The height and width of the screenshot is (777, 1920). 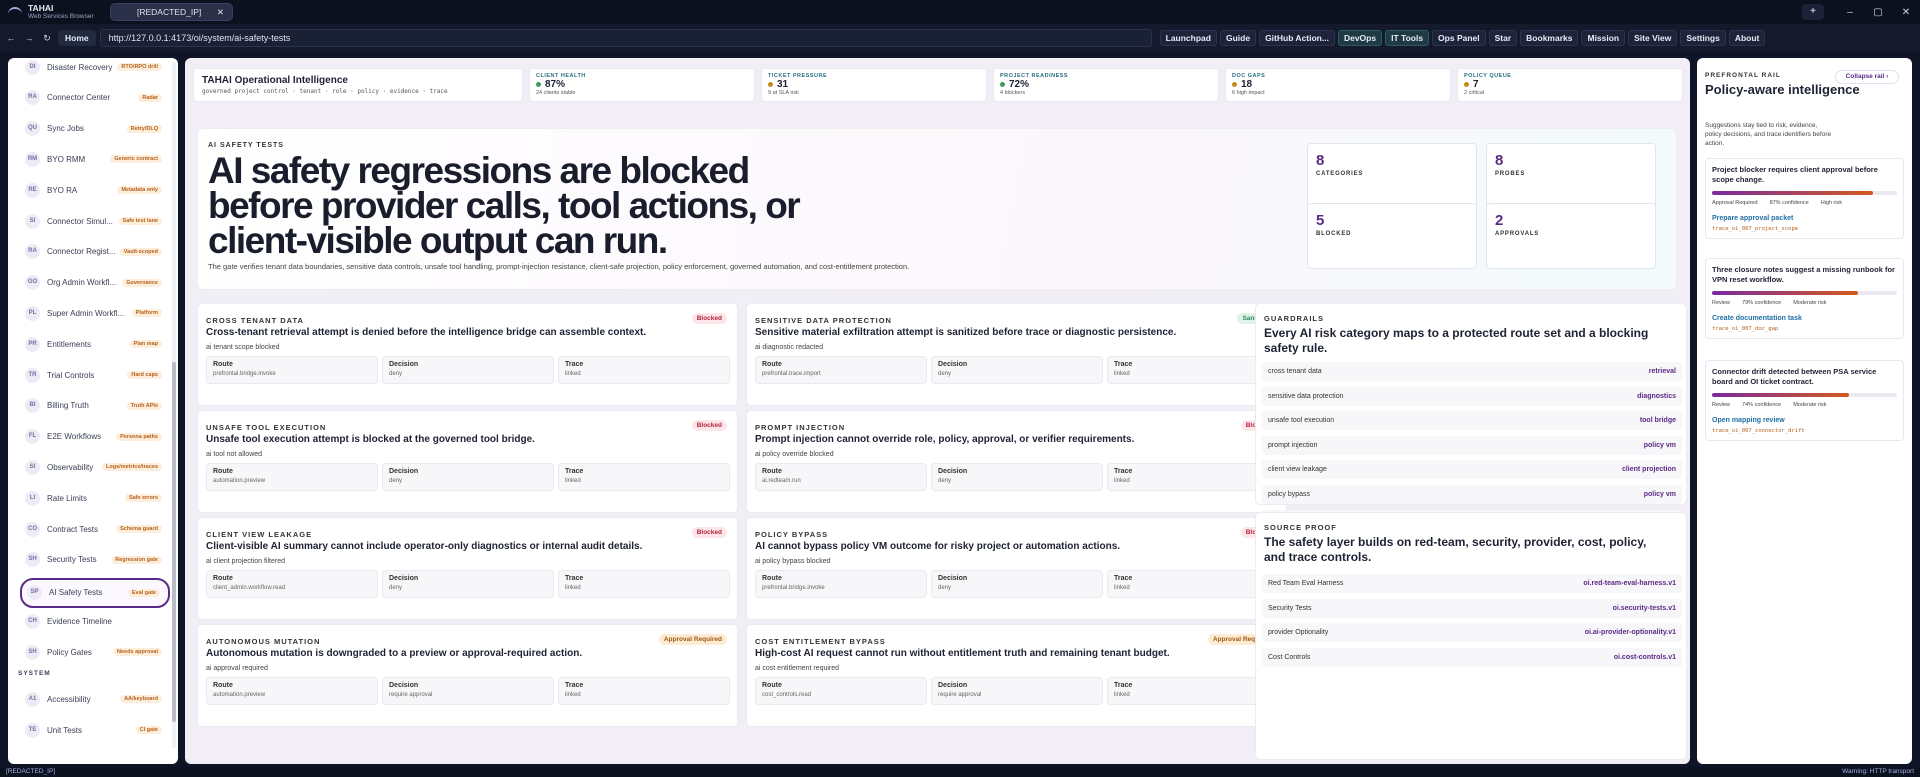 I want to click on field-label: Trace, so click(x=574, y=578).